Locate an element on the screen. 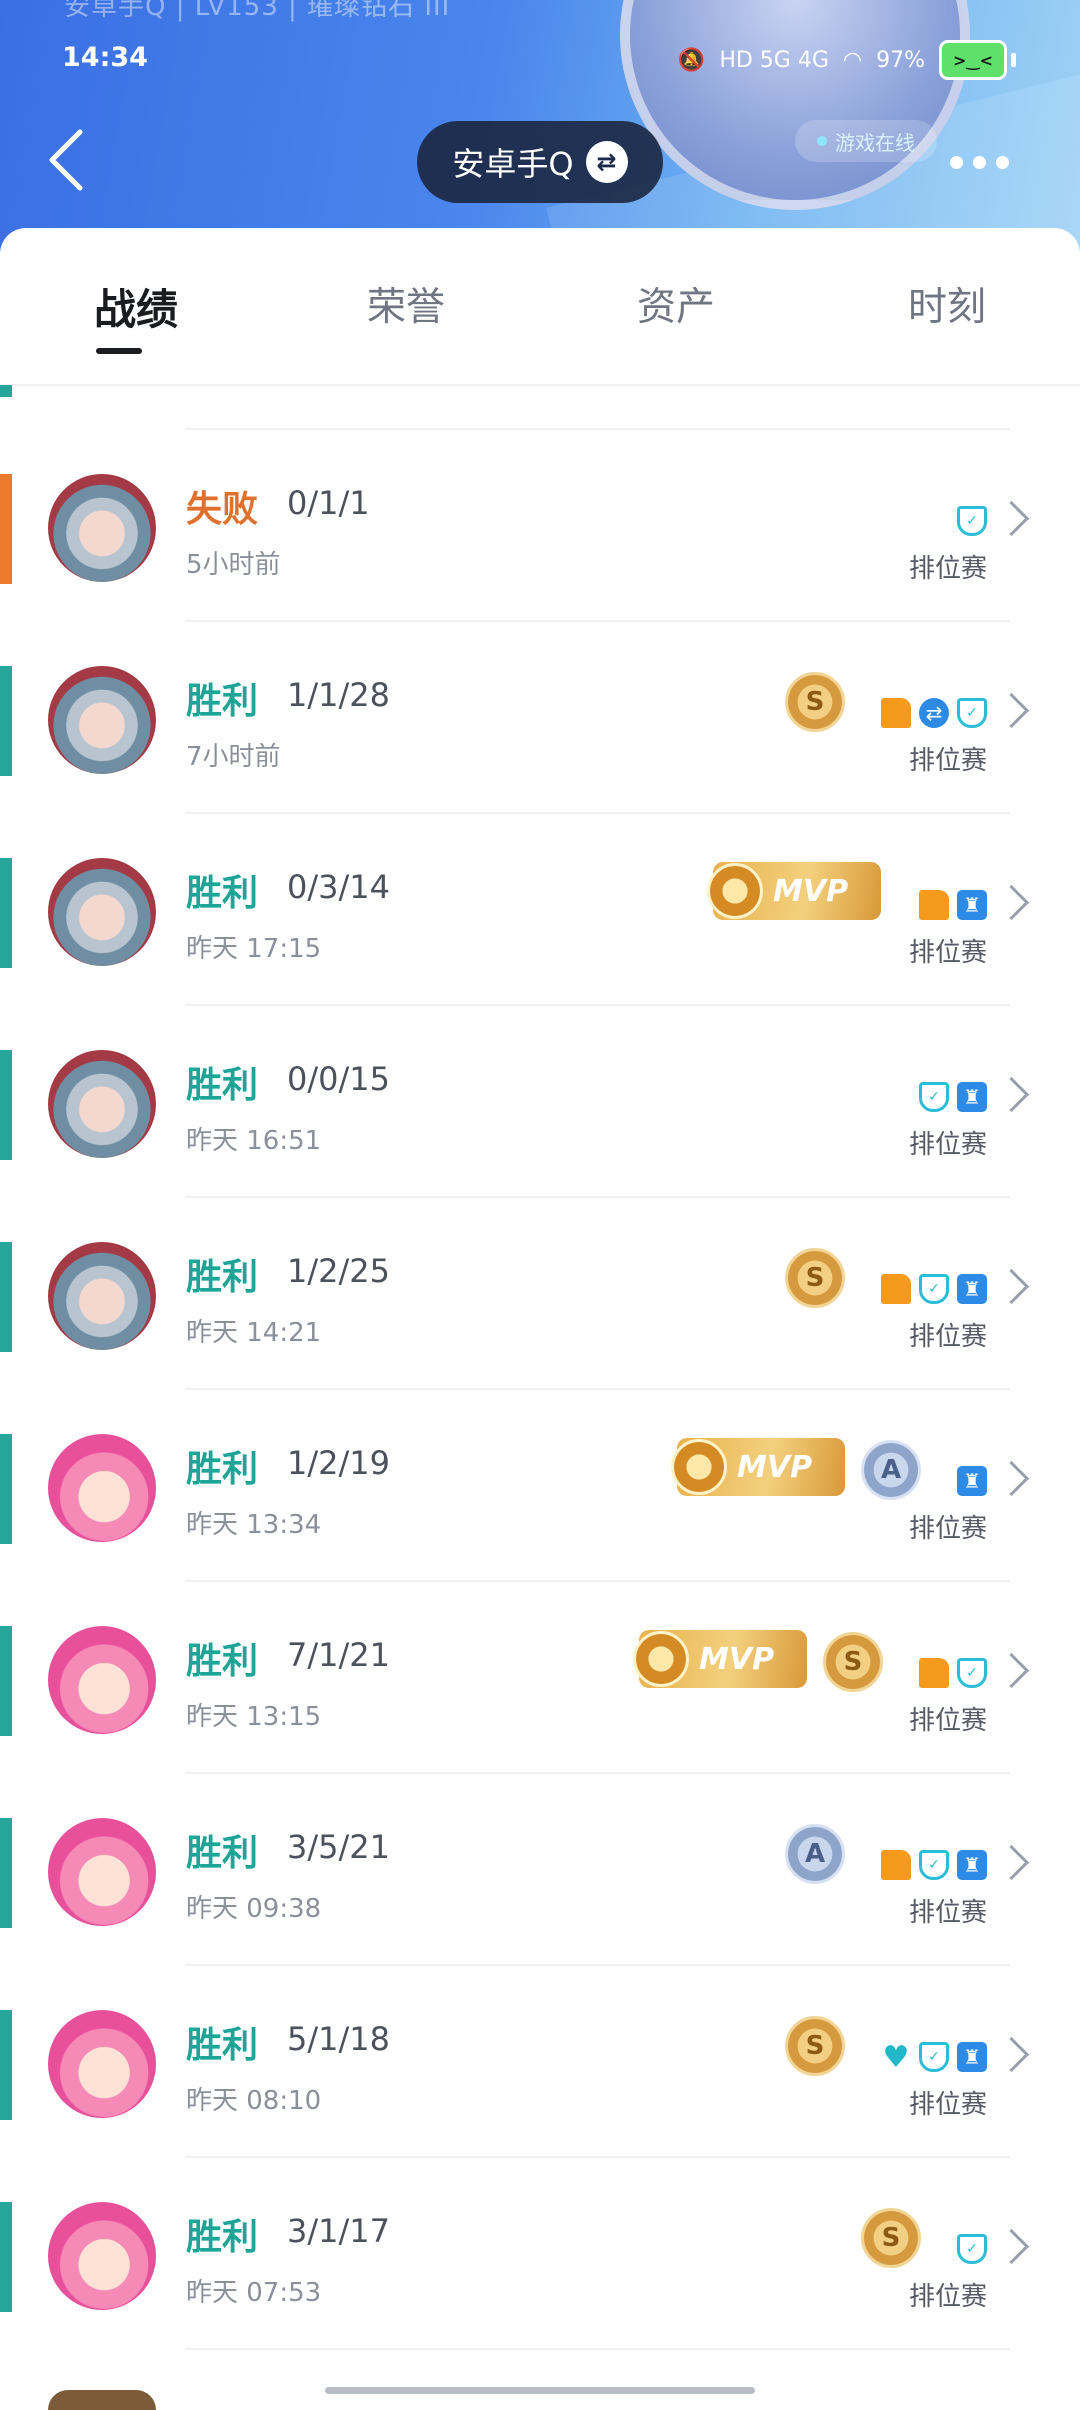 The height and width of the screenshot is (2410, 1080). match-kda: 3/5/21 is located at coordinates (338, 1847).